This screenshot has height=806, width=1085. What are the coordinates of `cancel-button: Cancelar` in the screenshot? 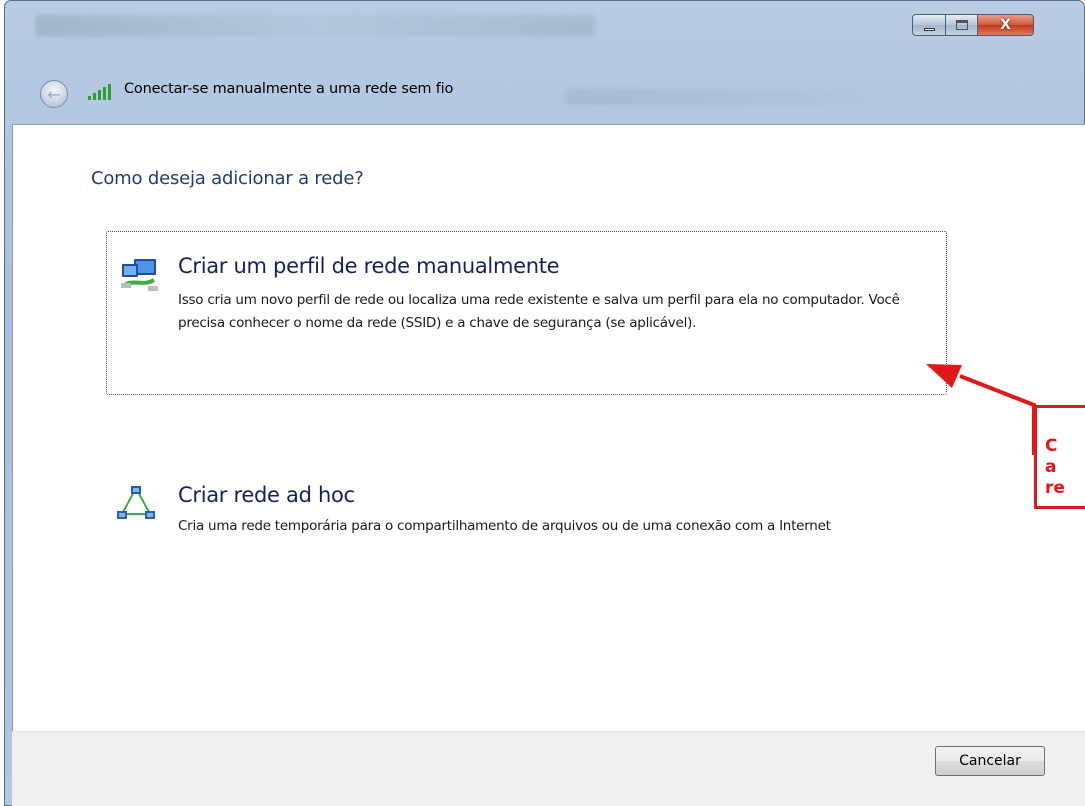 It's located at (990, 761).